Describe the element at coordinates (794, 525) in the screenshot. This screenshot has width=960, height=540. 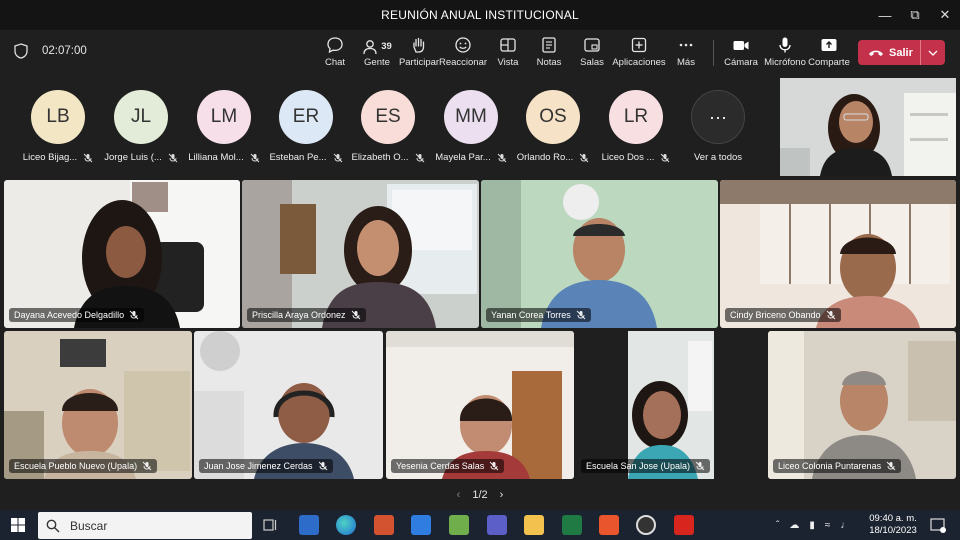
I see `onedrive-icon: ☁` at that location.